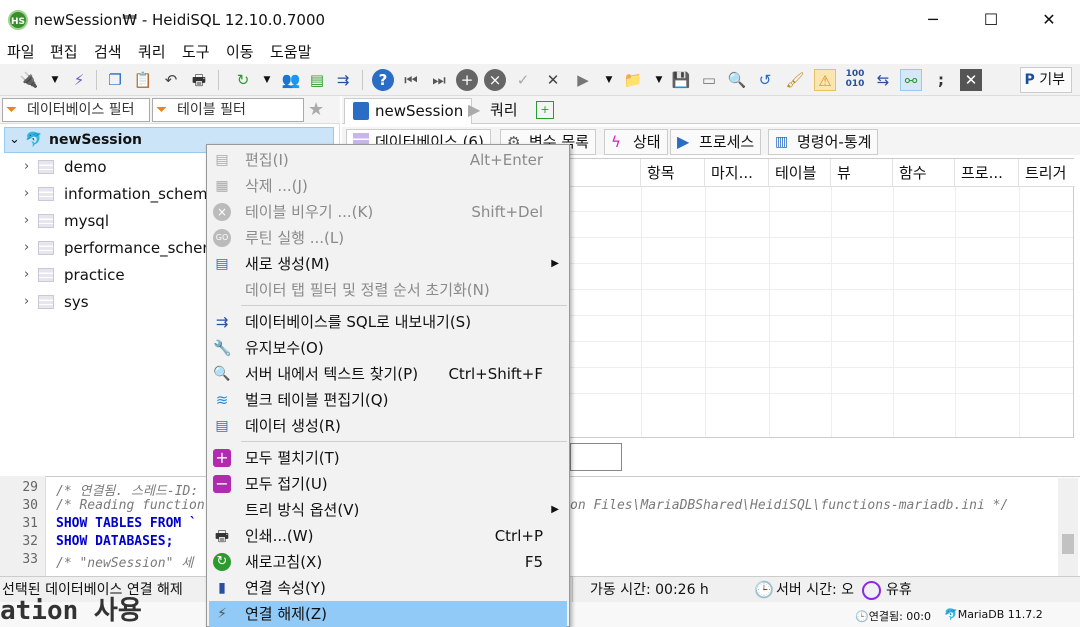 The height and width of the screenshot is (627, 1080). Describe the element at coordinates (388, 322) in the screenshot. I see `menu-item-export-sql: ⇉ 데이터베이스를 SQL로 내보내기(S)` at that location.